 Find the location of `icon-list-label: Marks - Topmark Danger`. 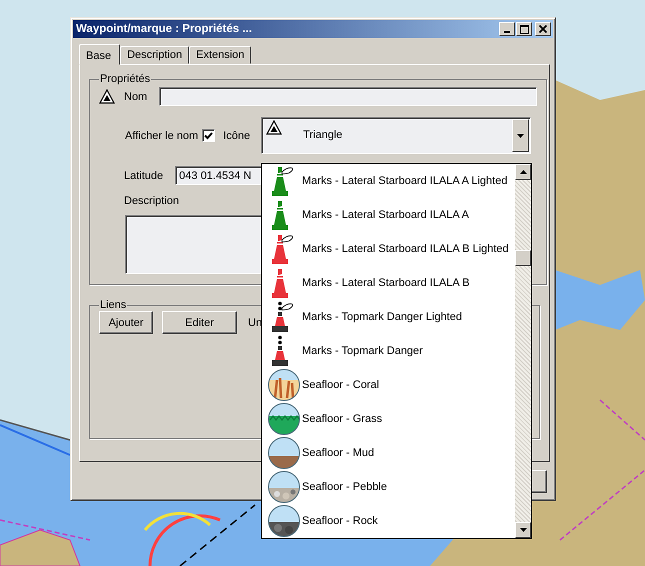

icon-list-label: Marks - Topmark Danger is located at coordinates (362, 351).